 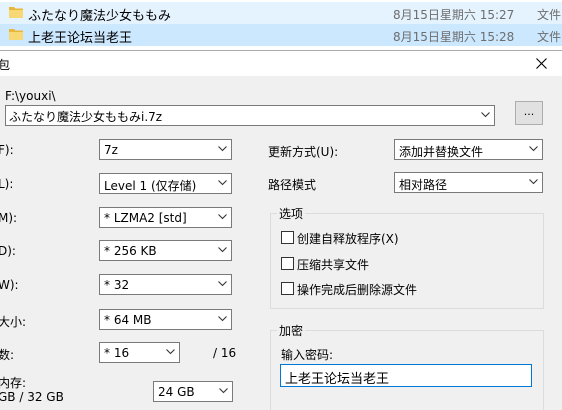 I want to click on method-select: * LZMA2 [std], so click(x=165, y=217).